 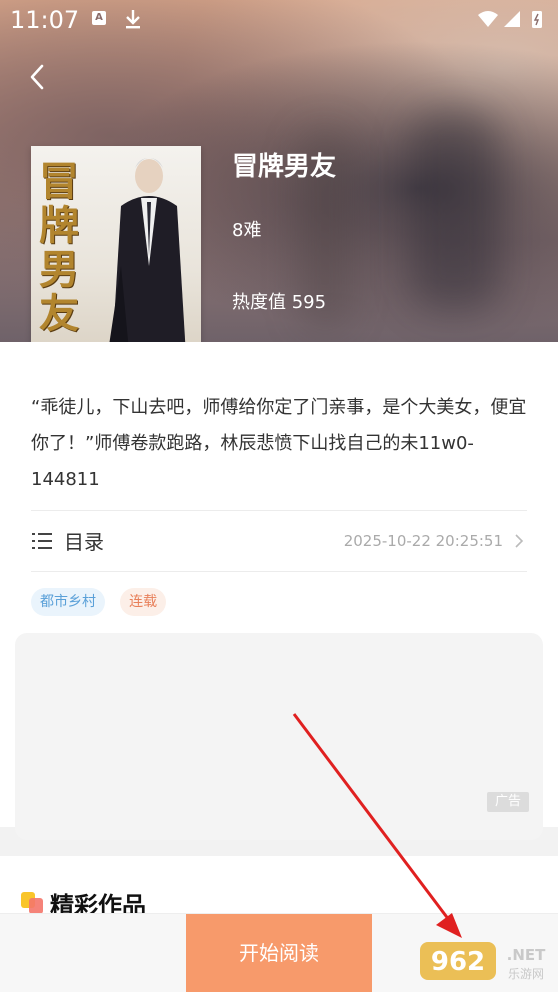 I want to click on status-bar: 11:07 A, so click(x=279, y=20).